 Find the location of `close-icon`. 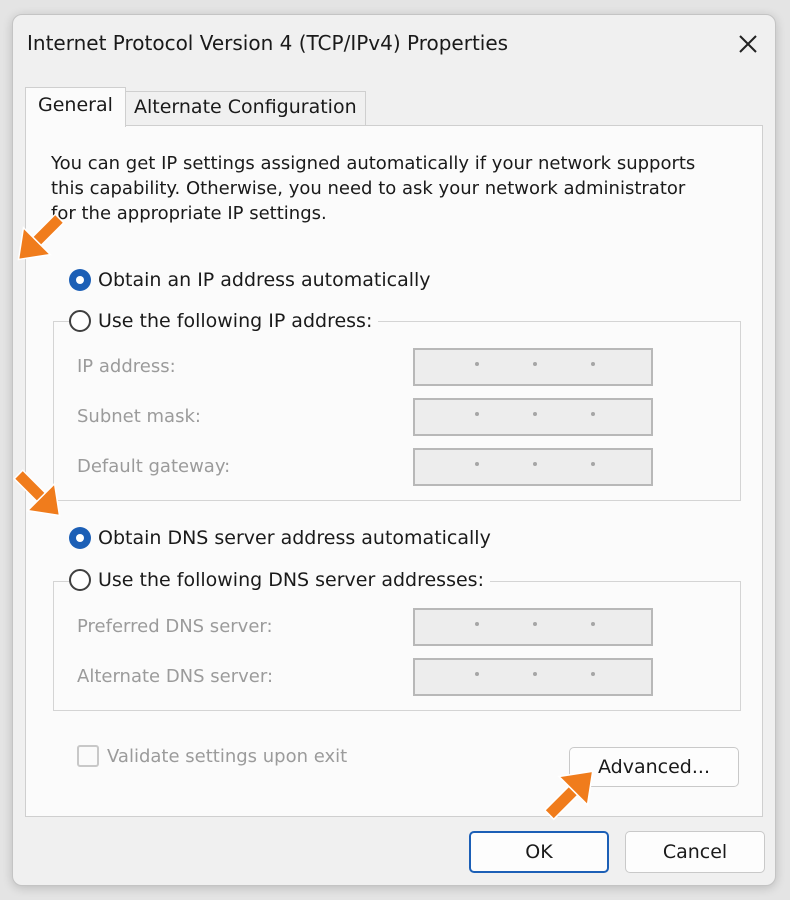

close-icon is located at coordinates (748, 44).